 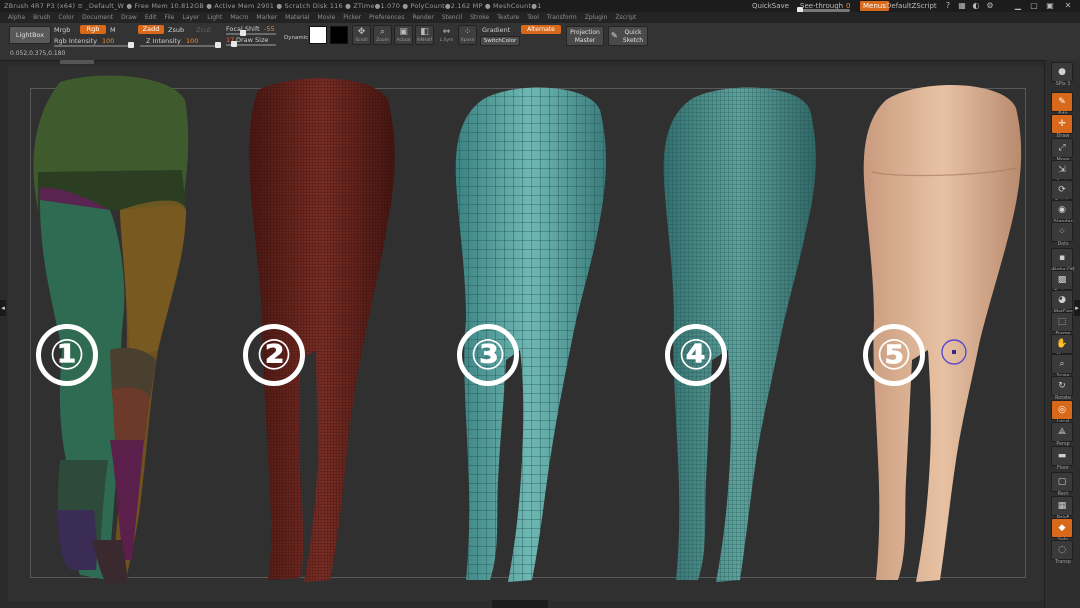 I want to click on menu-file: File, so click(x=169, y=17).